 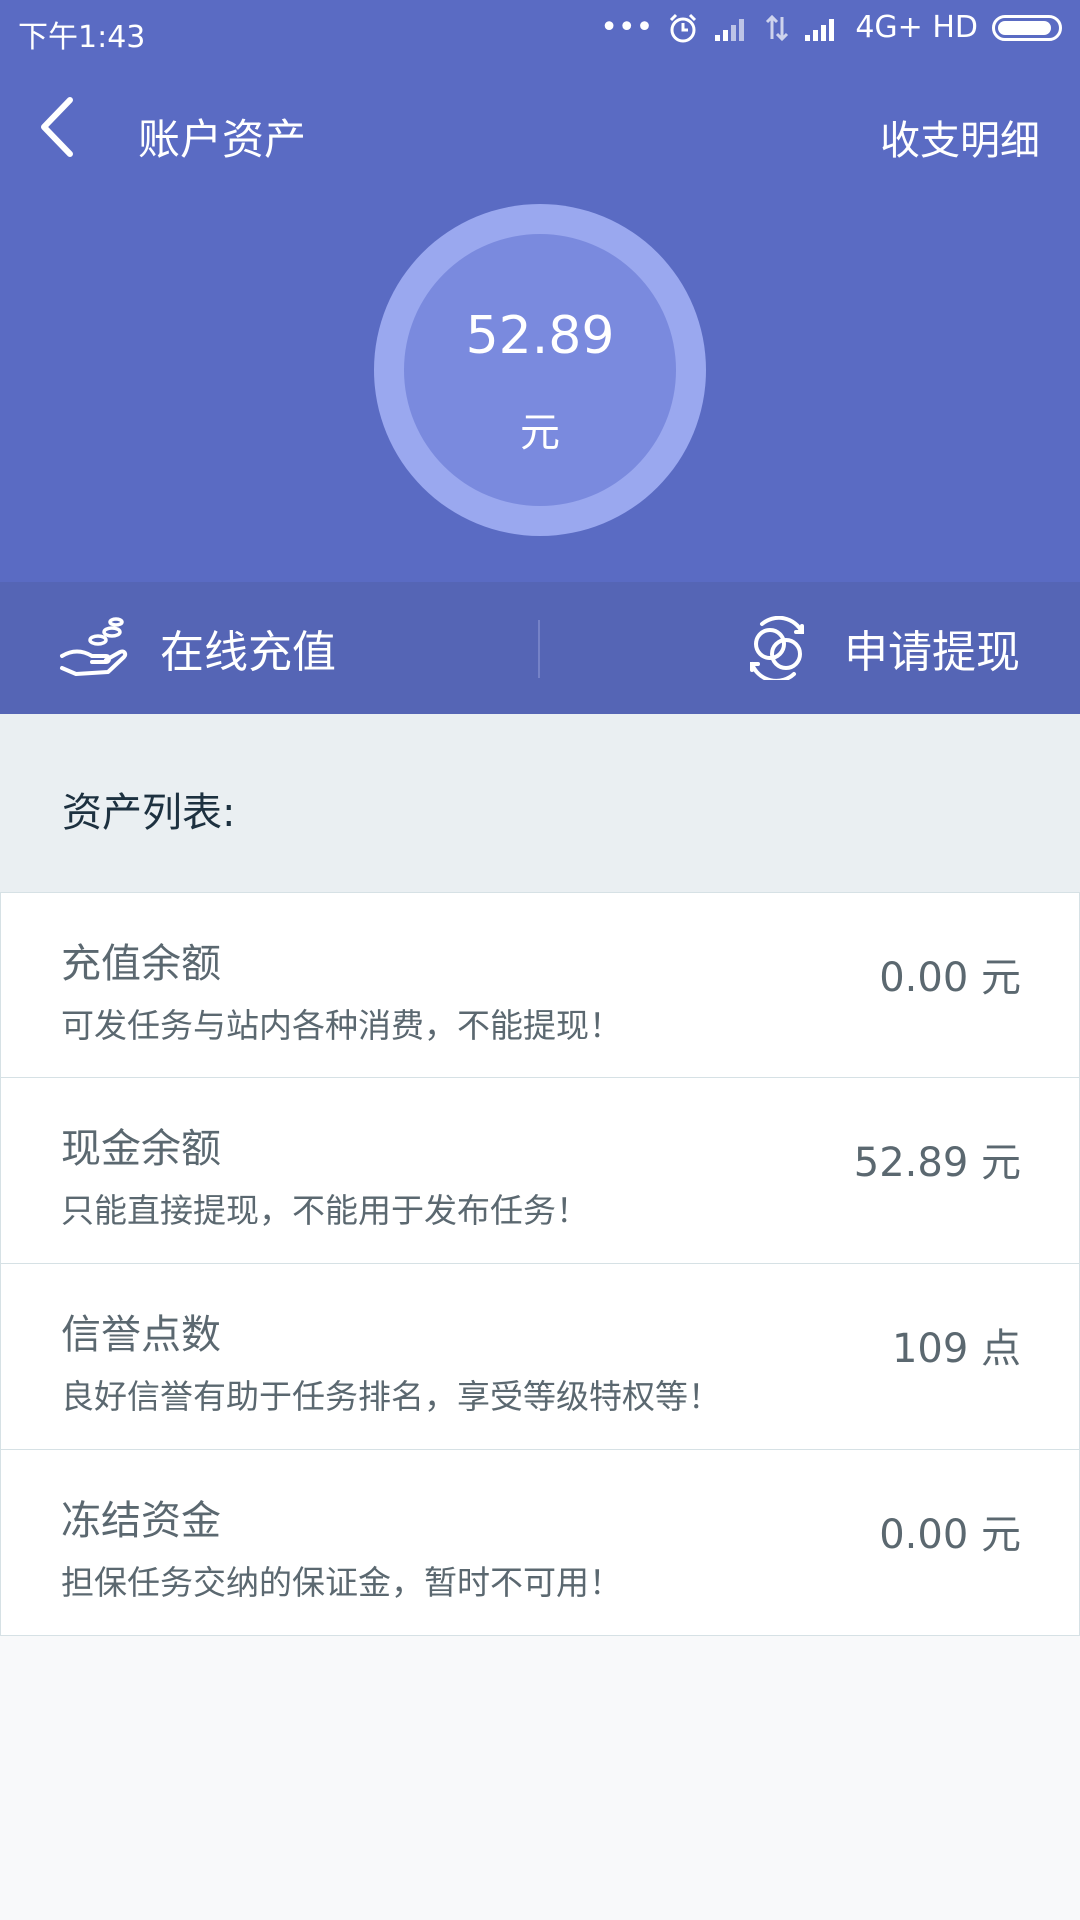 What do you see at coordinates (777, 648) in the screenshot?
I see `exchange-icon` at bounding box center [777, 648].